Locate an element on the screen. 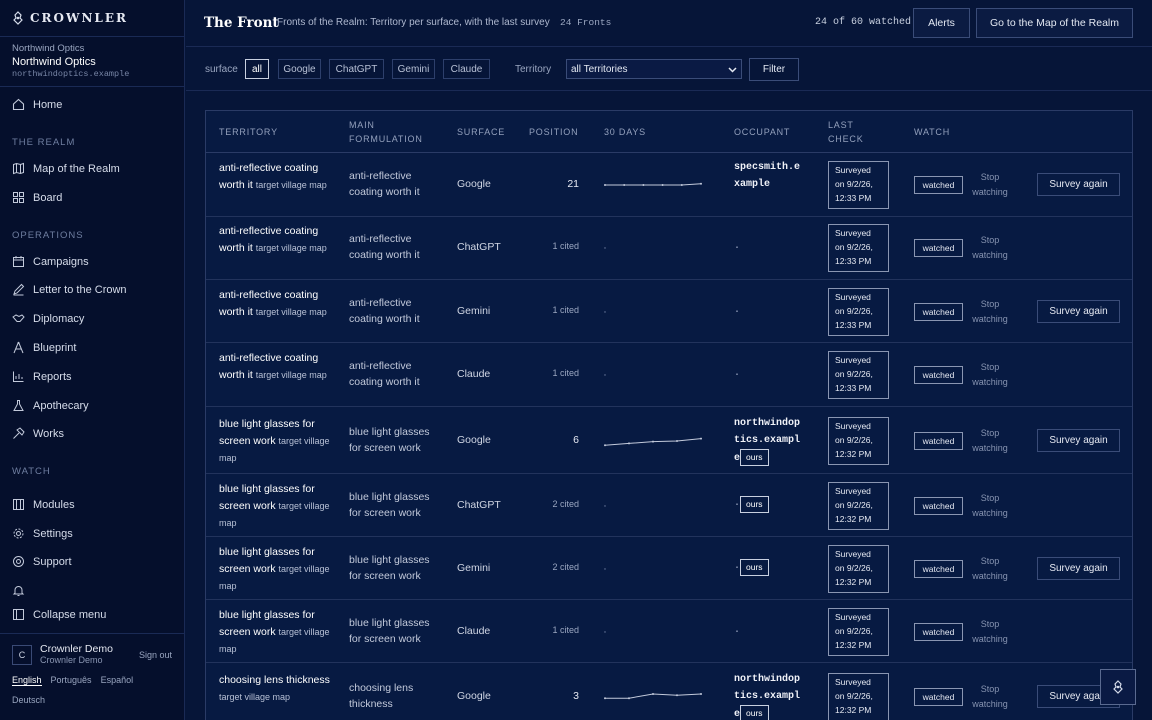 This screenshot has height=720, width=1152. org-name: Northwind Optics is located at coordinates (54, 62).